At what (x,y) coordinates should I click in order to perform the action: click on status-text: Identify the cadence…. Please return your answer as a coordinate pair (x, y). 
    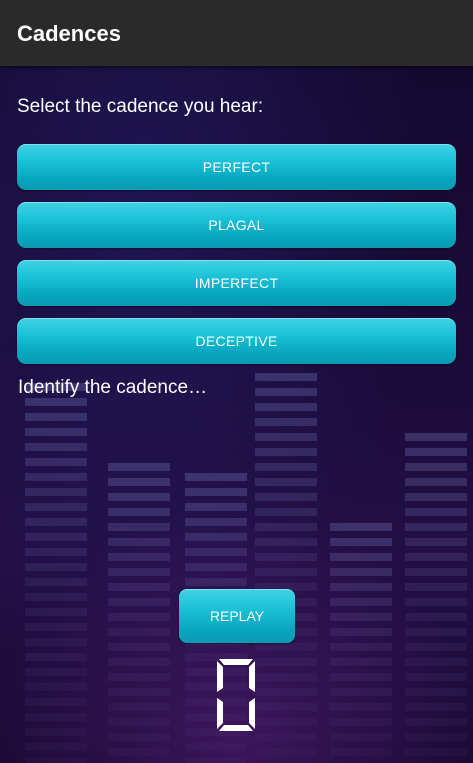
    Looking at the image, I should click on (113, 387).